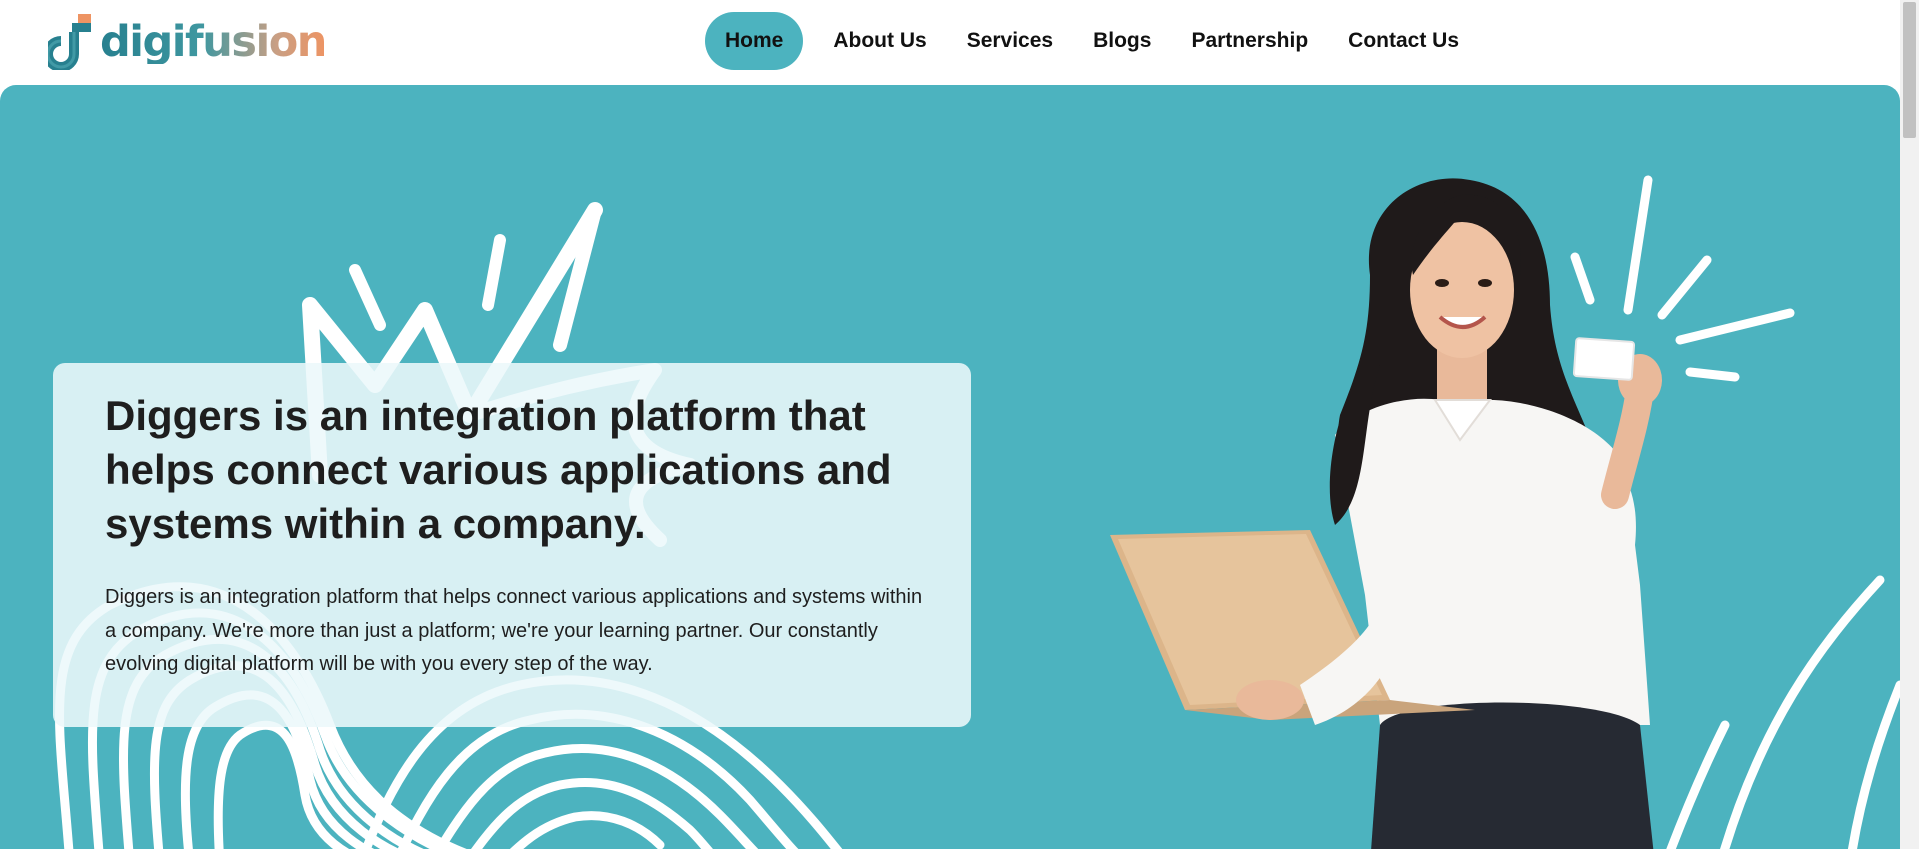 Image resolution: width=1919 pixels, height=849 pixels. What do you see at coordinates (1122, 41) in the screenshot?
I see `nav-item-blogs: Blogs` at bounding box center [1122, 41].